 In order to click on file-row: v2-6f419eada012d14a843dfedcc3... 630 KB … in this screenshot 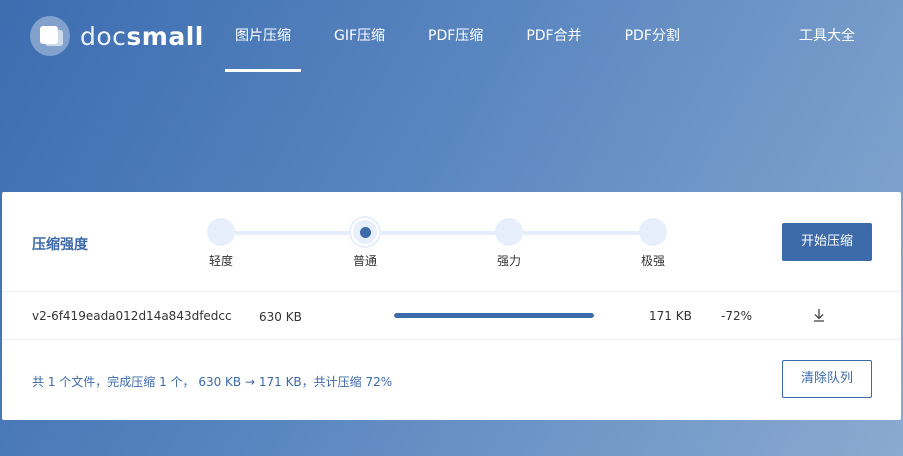, I will do `click(451, 316)`.